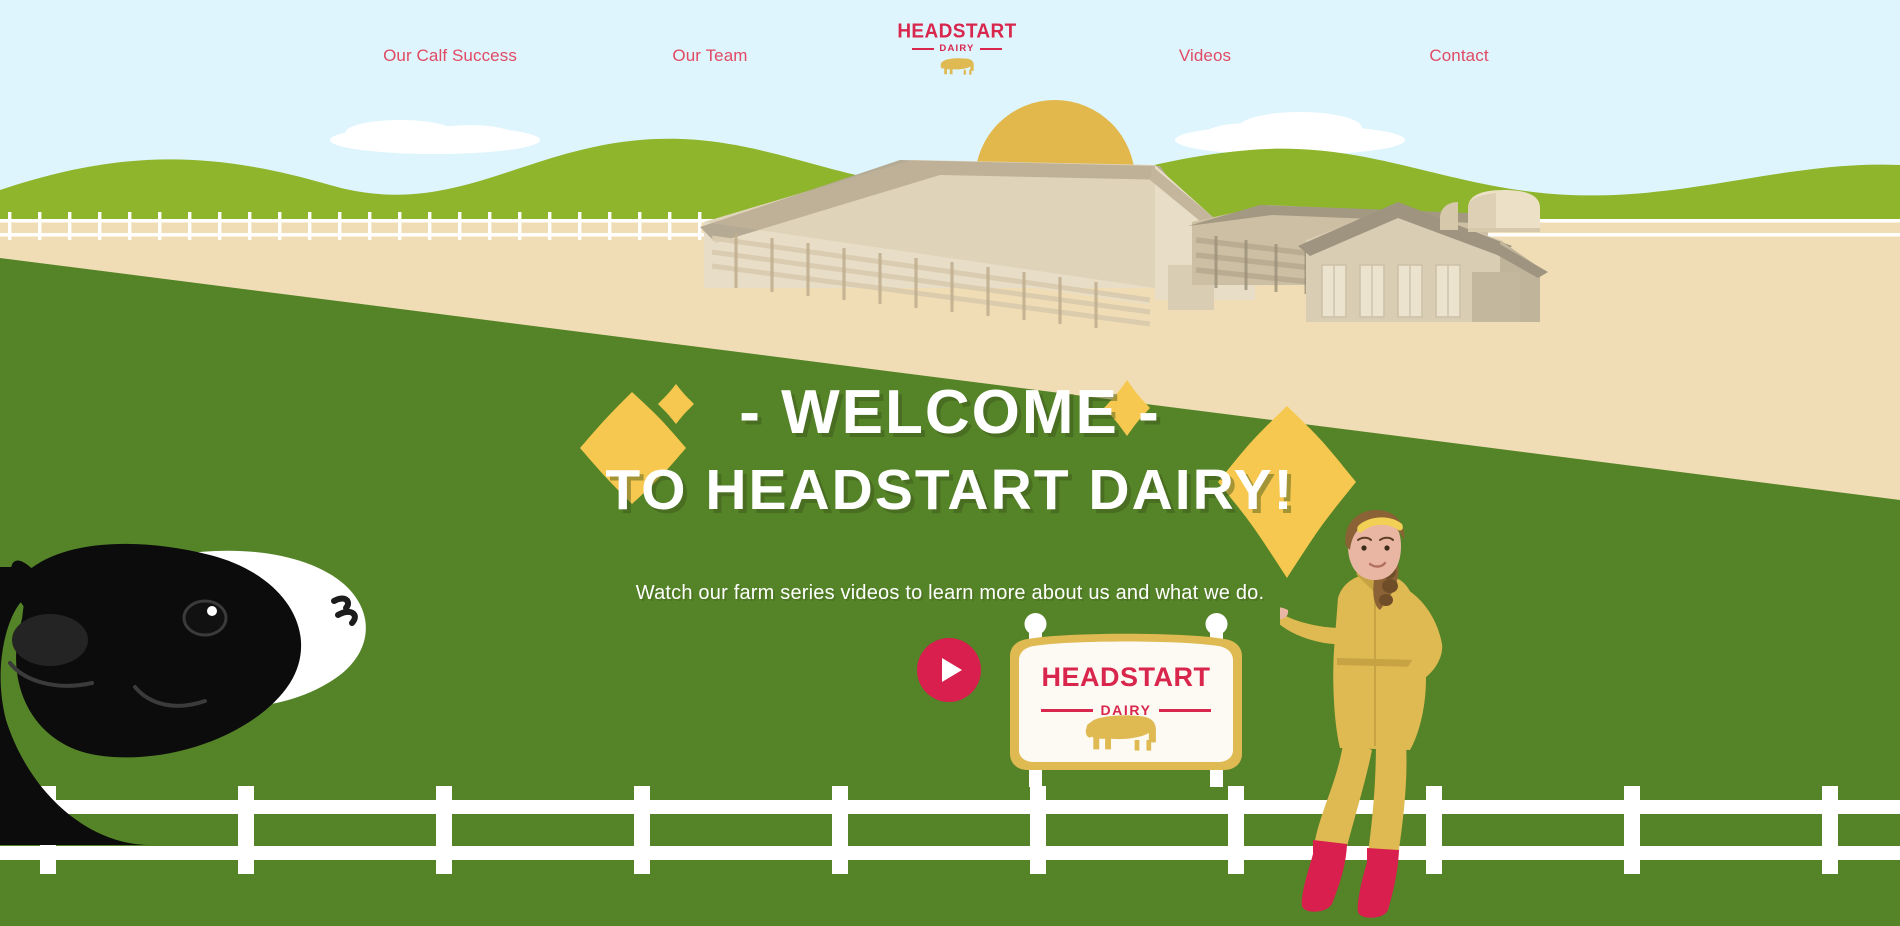  What do you see at coordinates (1067, 710) in the screenshot?
I see `sign-rule-left` at bounding box center [1067, 710].